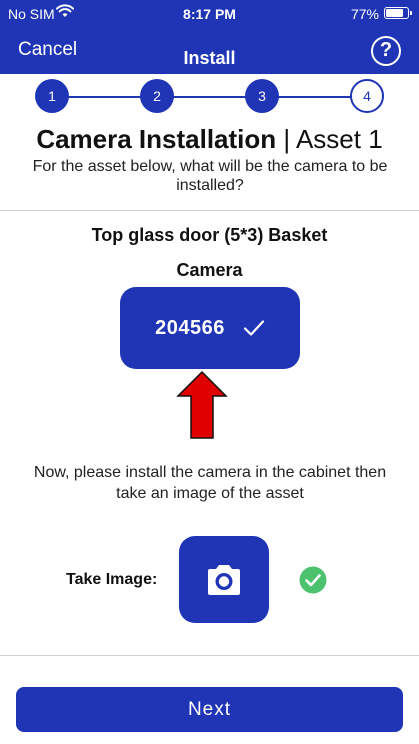 The height and width of the screenshot is (744, 419). Describe the element at coordinates (364, 14) in the screenshot. I see `battery-percent: 77%` at that location.